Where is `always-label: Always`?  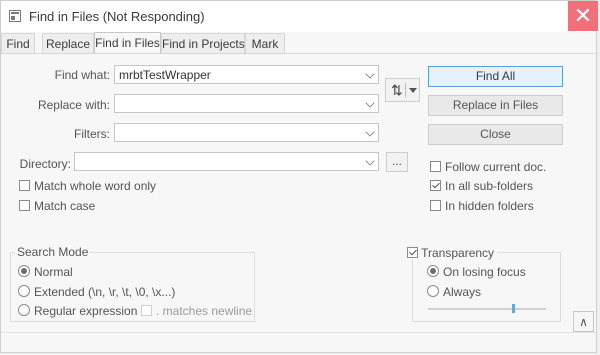
always-label: Always is located at coordinates (462, 292).